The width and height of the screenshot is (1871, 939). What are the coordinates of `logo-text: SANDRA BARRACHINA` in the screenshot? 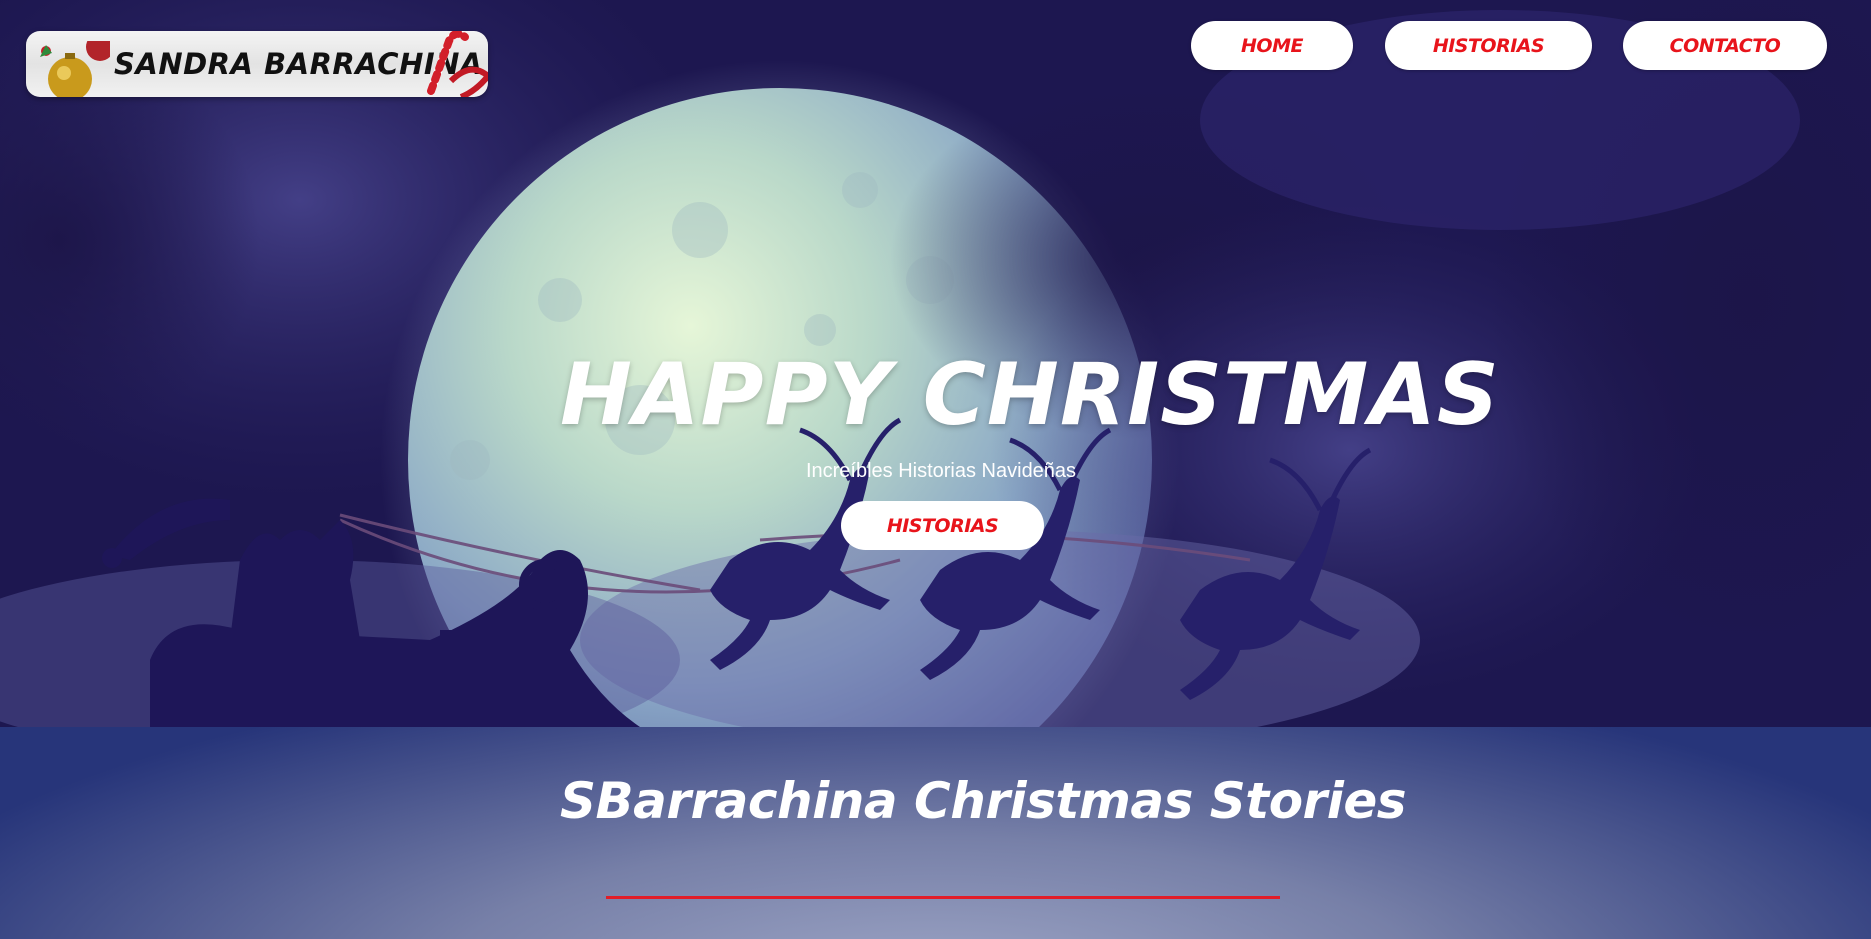 It's located at (298, 64).